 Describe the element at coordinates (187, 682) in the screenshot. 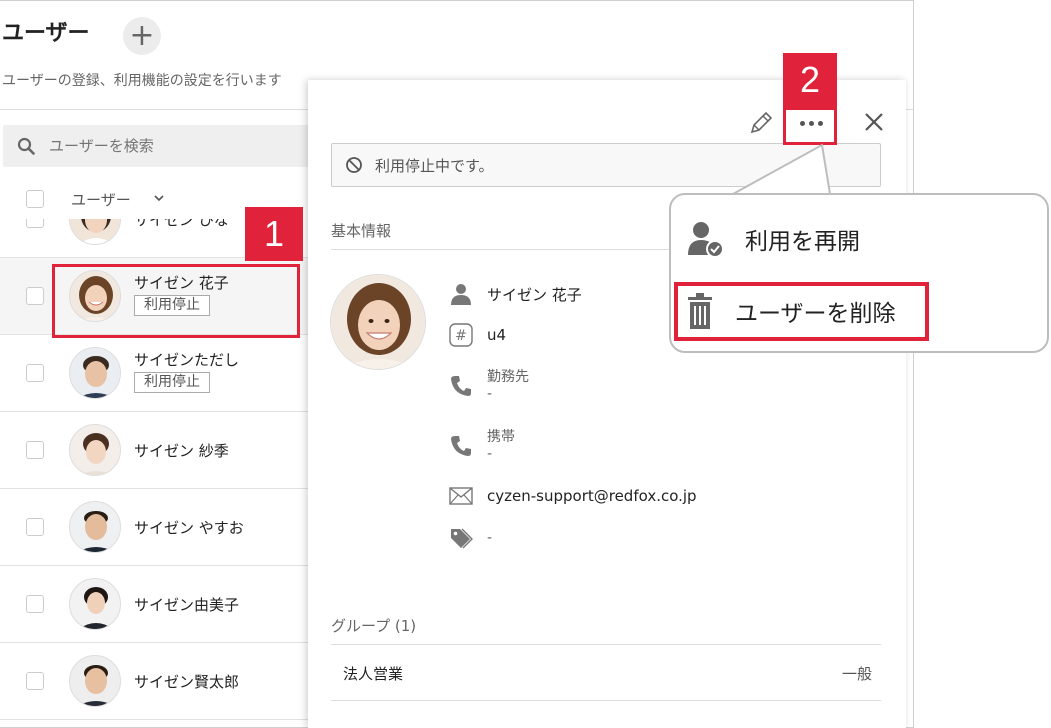

I see `user-name: サイゼン賢太郎` at that location.